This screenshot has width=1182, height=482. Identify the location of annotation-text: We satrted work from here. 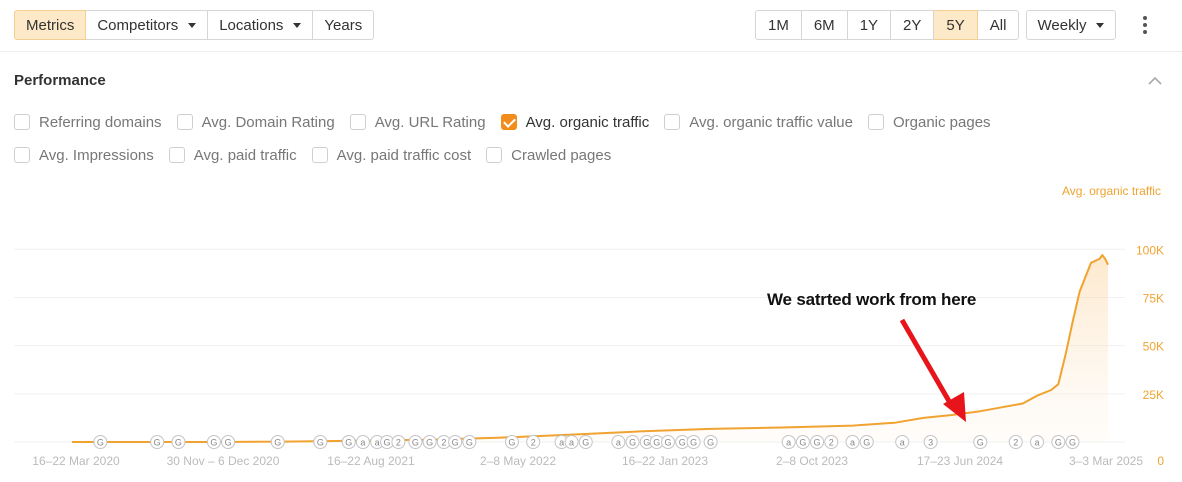
(872, 299).